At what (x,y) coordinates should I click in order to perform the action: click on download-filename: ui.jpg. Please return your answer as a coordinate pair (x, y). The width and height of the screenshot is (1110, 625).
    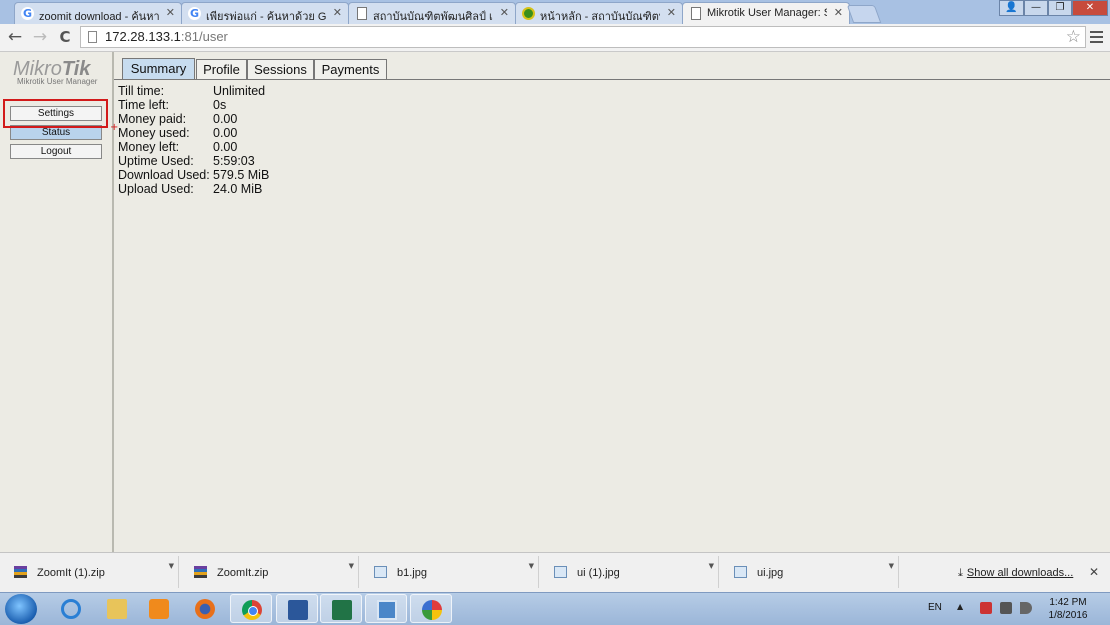
    Looking at the image, I should click on (770, 573).